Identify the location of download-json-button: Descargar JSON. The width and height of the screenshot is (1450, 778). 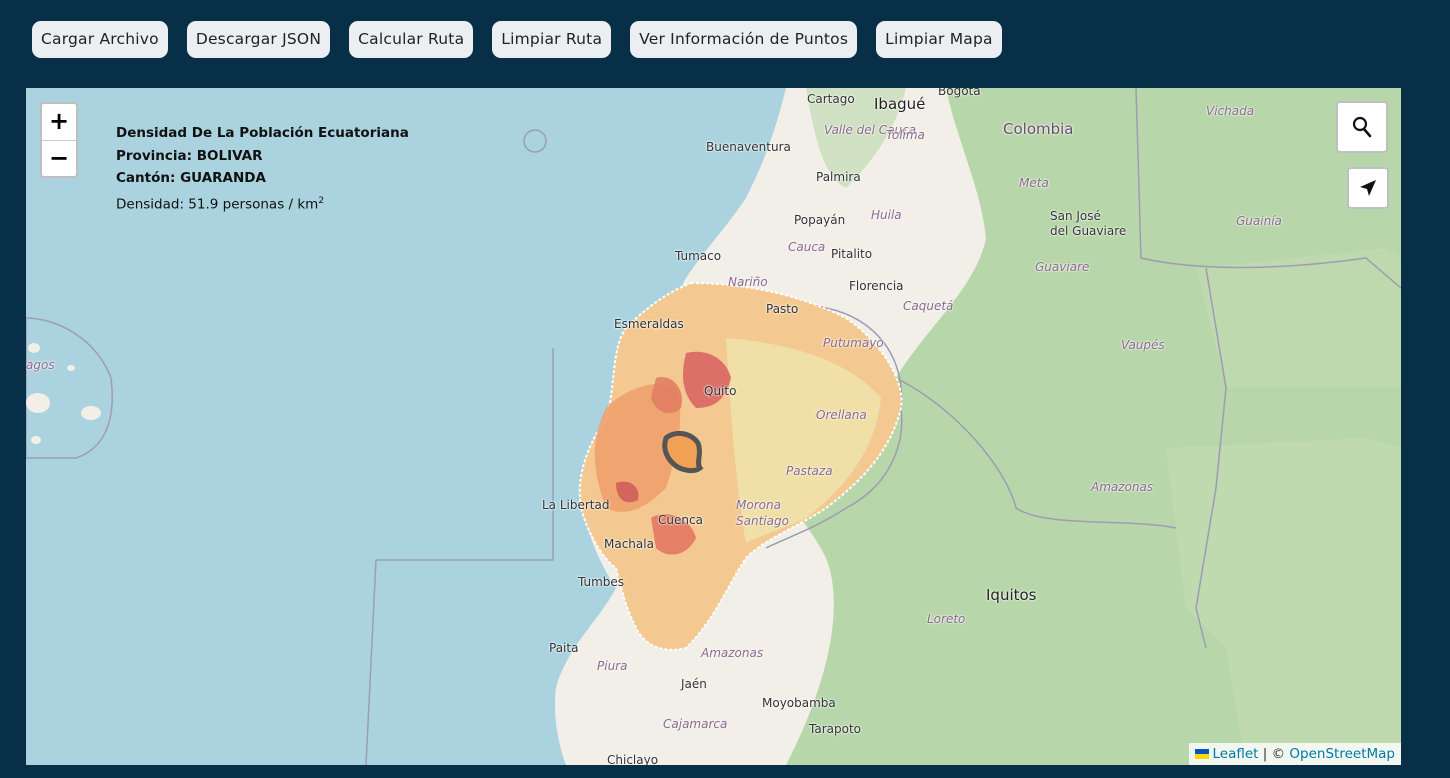
(258, 39).